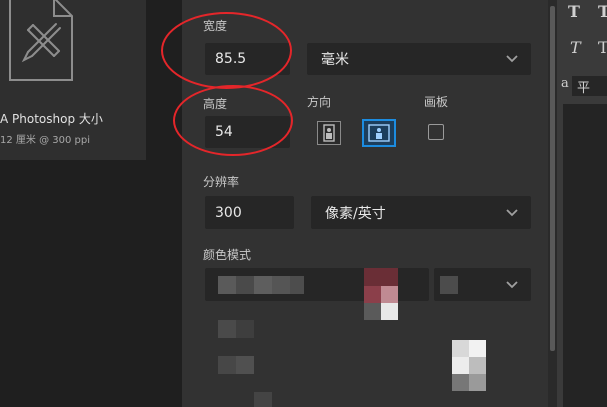 This screenshot has height=407, width=607. I want to click on portrait-button, so click(329, 133).